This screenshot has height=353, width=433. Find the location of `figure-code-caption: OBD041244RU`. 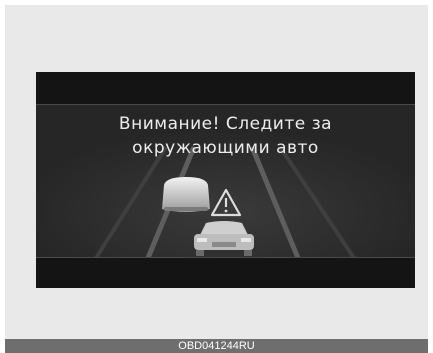

figure-code-caption: OBD041244RU is located at coordinates (216, 346).